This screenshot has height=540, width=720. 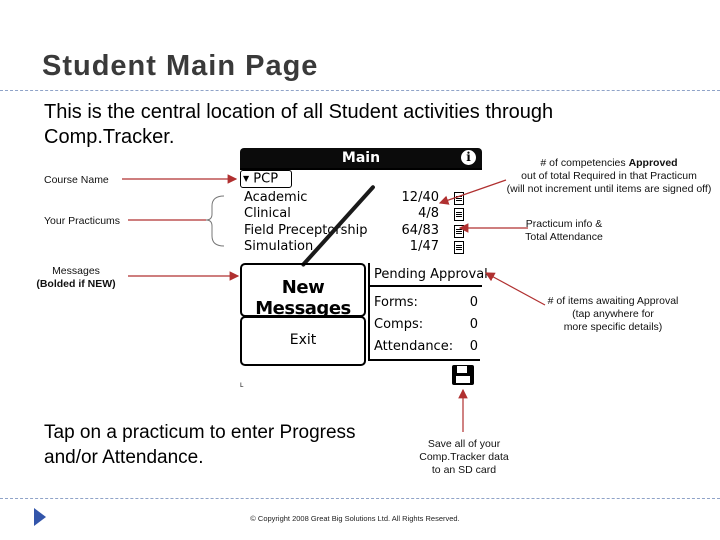 What do you see at coordinates (428, 213) in the screenshot?
I see `practicum-count: 4/8` at bounding box center [428, 213].